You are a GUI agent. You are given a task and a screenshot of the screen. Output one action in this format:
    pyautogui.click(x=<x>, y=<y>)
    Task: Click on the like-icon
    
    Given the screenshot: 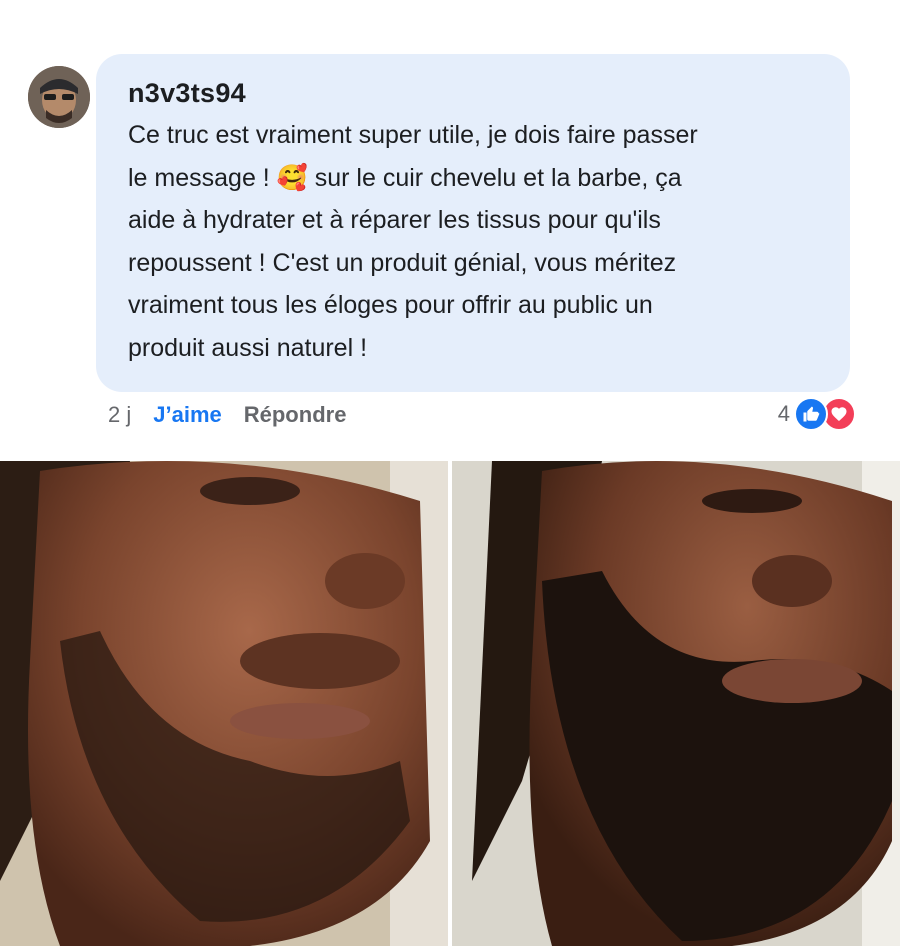 What is the action you would take?
    pyautogui.click(x=811, y=414)
    